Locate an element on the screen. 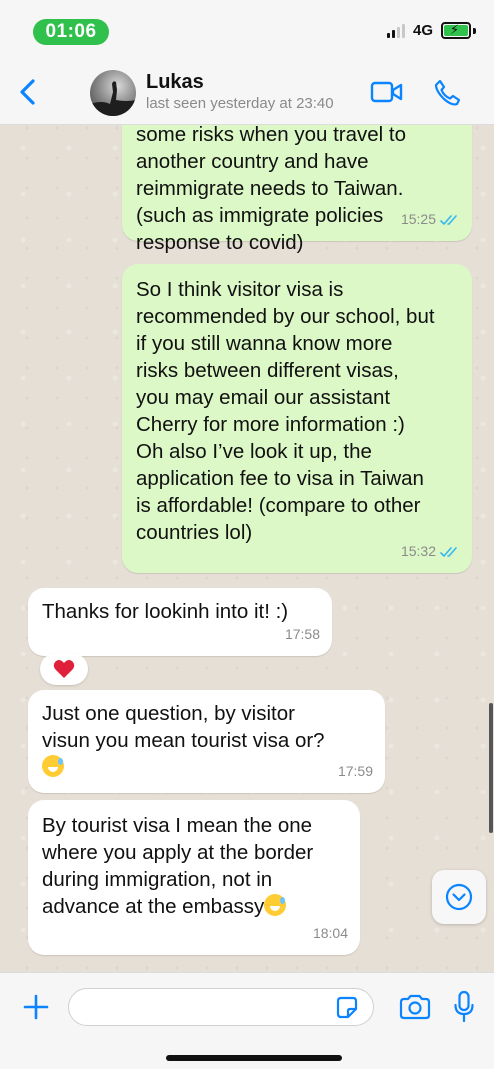 The height and width of the screenshot is (1069, 494). message-time: 18:04 is located at coordinates (330, 933).